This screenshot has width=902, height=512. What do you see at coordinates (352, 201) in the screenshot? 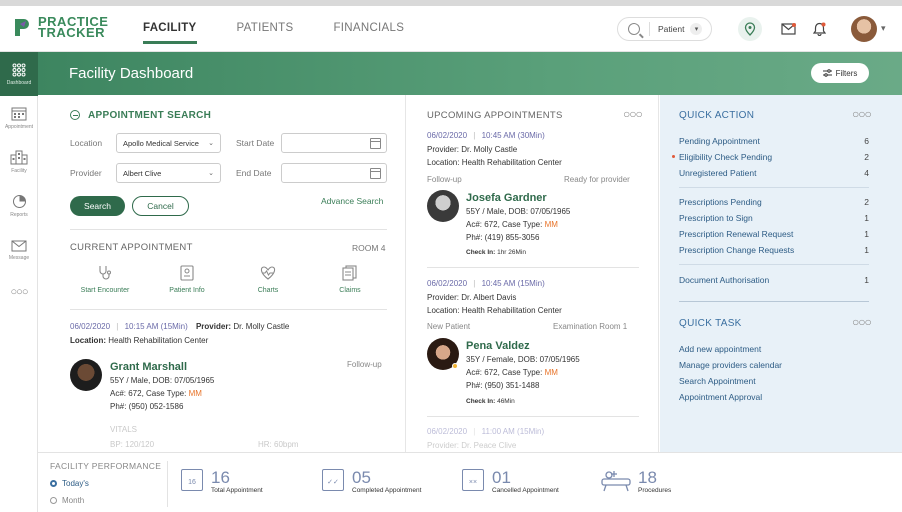
I see `advance-search-link: Advance Search` at bounding box center [352, 201].